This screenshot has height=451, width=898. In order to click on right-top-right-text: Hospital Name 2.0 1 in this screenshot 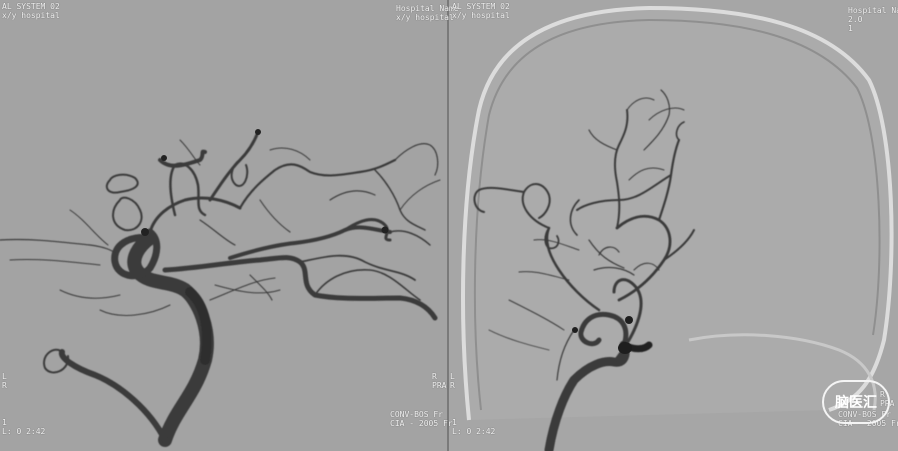, I will do `click(873, 19)`.